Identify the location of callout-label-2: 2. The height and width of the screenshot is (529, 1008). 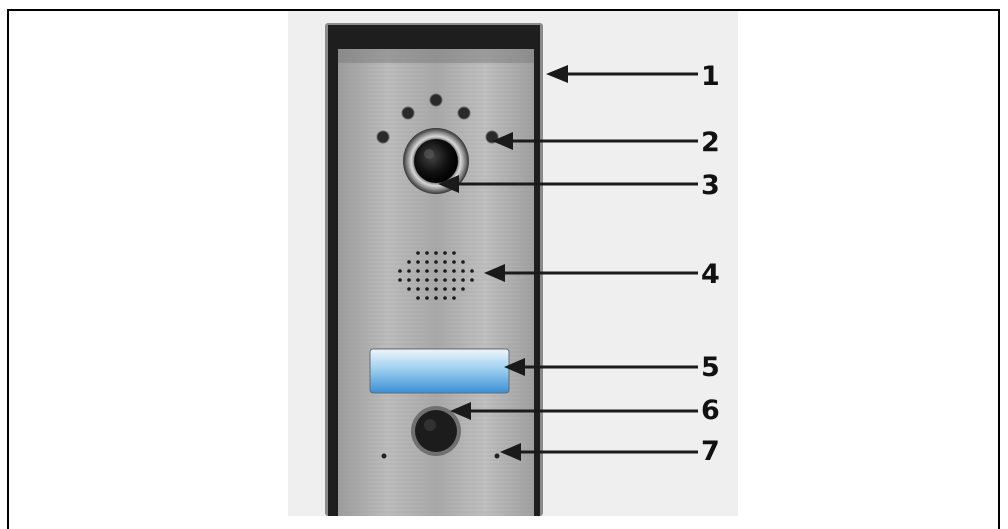
(710, 142).